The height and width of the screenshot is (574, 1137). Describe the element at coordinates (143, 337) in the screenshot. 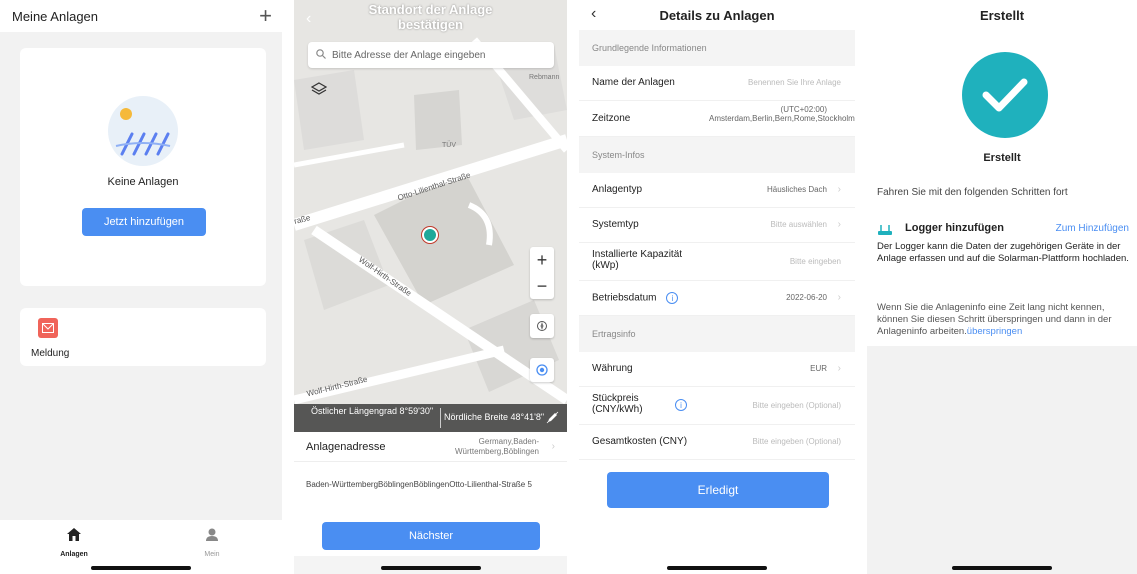

I see `message-card: Meldung` at that location.